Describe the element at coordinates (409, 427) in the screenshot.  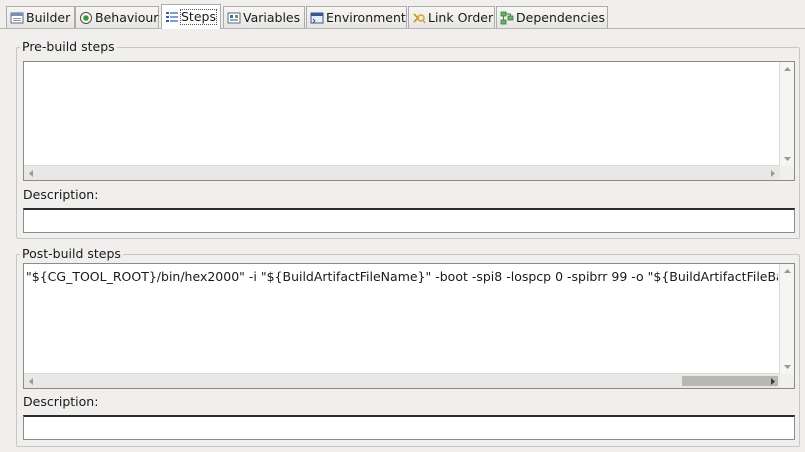
I see `post-build-description-input` at that location.